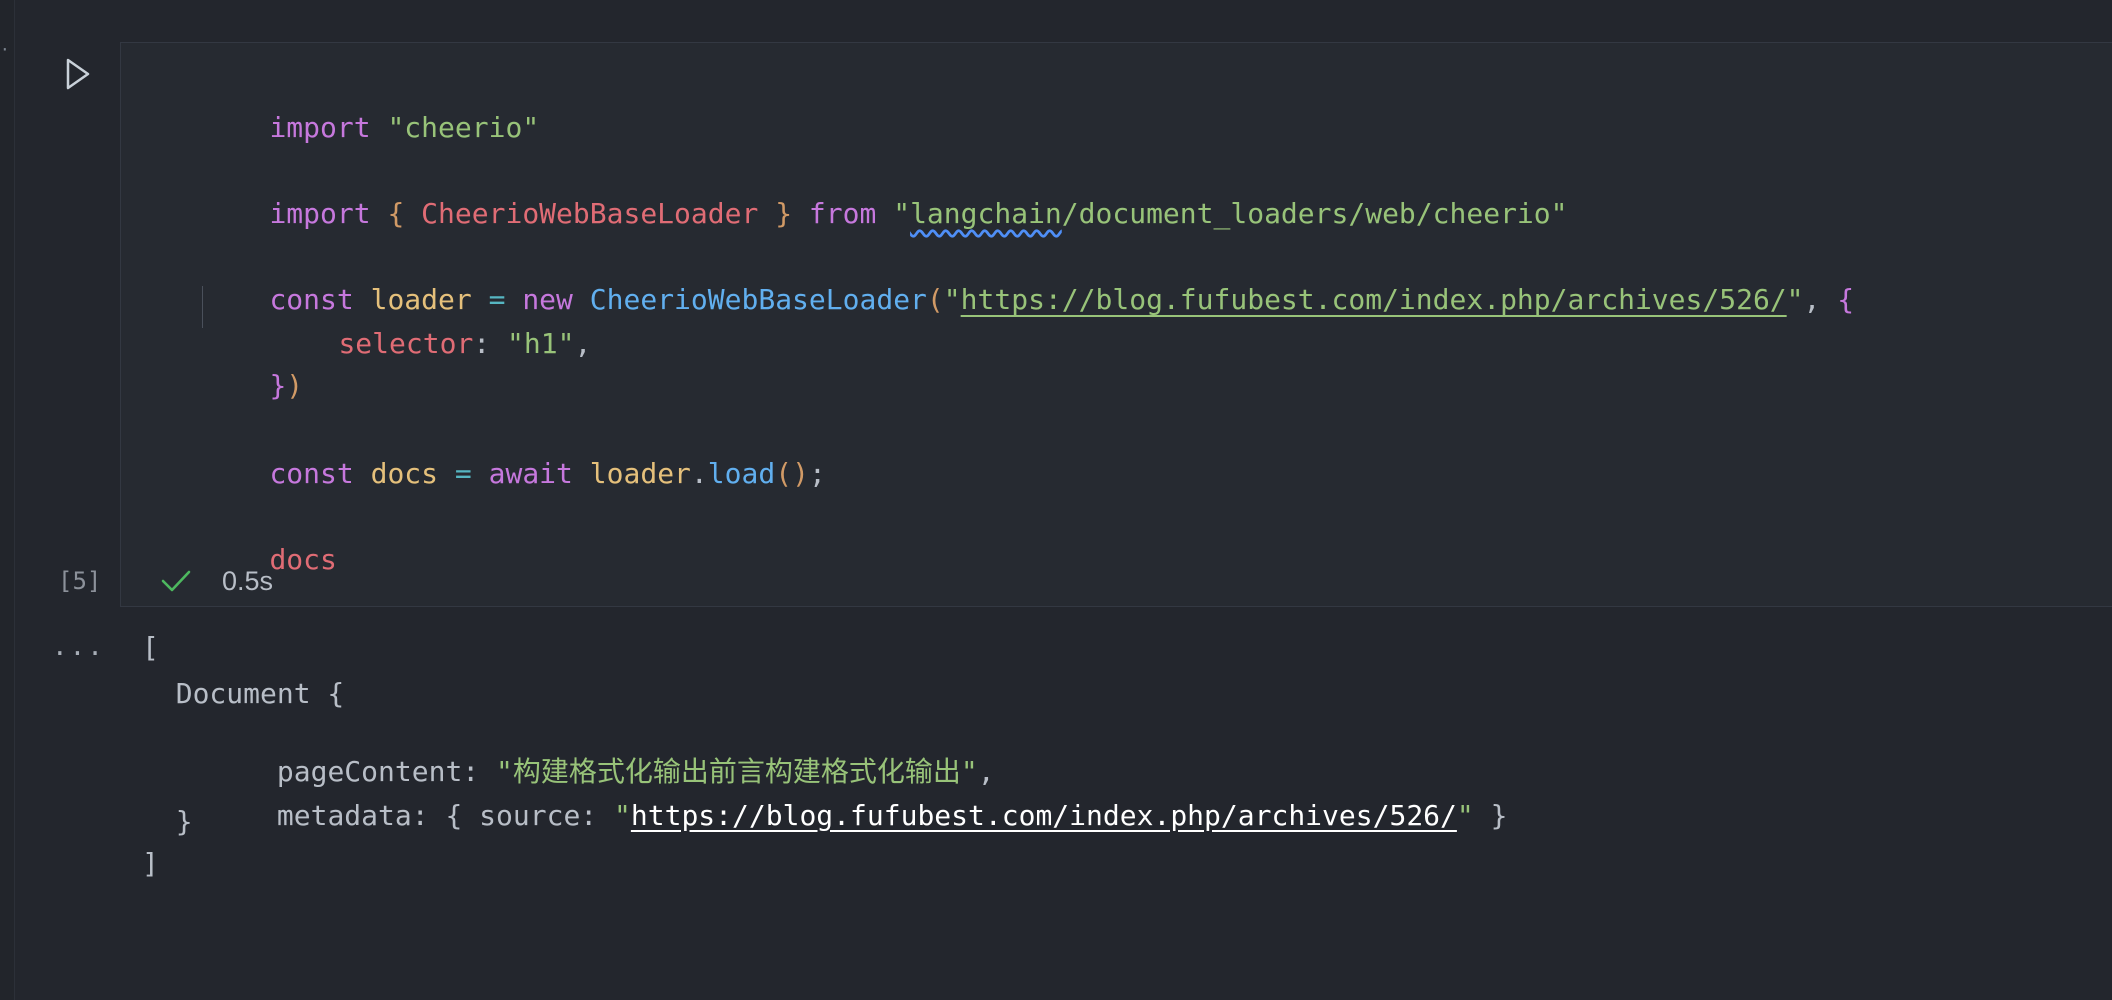 The height and width of the screenshot is (1000, 2112). I want to click on run-cell-button, so click(78, 74).